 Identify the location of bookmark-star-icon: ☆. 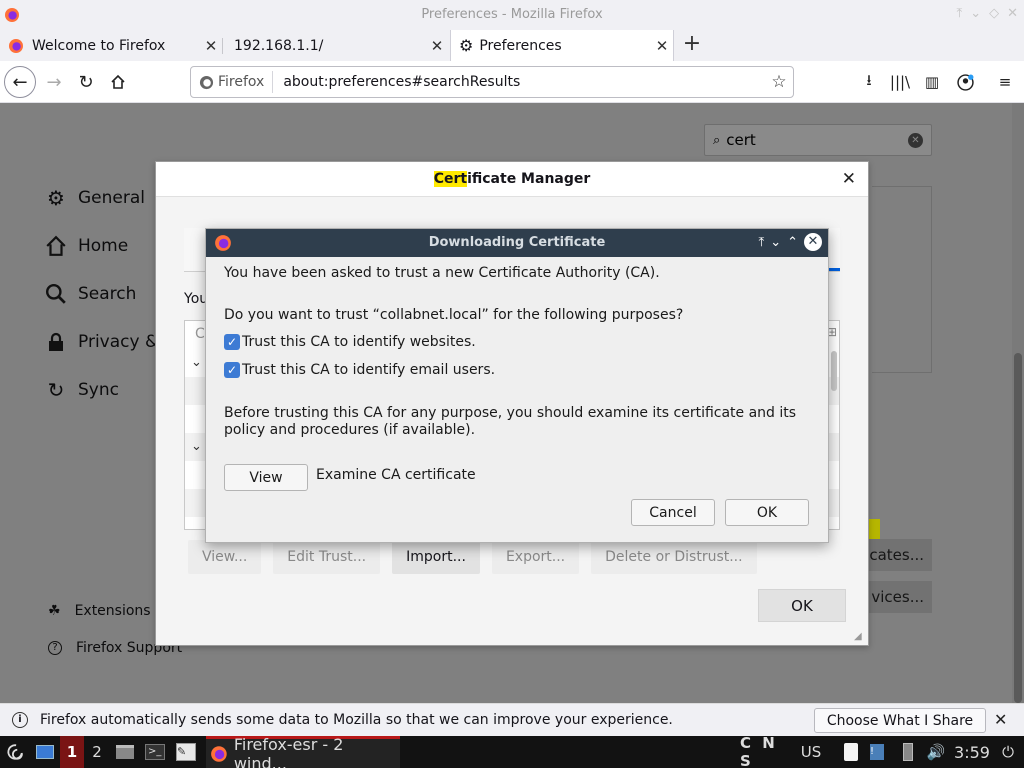
(779, 82).